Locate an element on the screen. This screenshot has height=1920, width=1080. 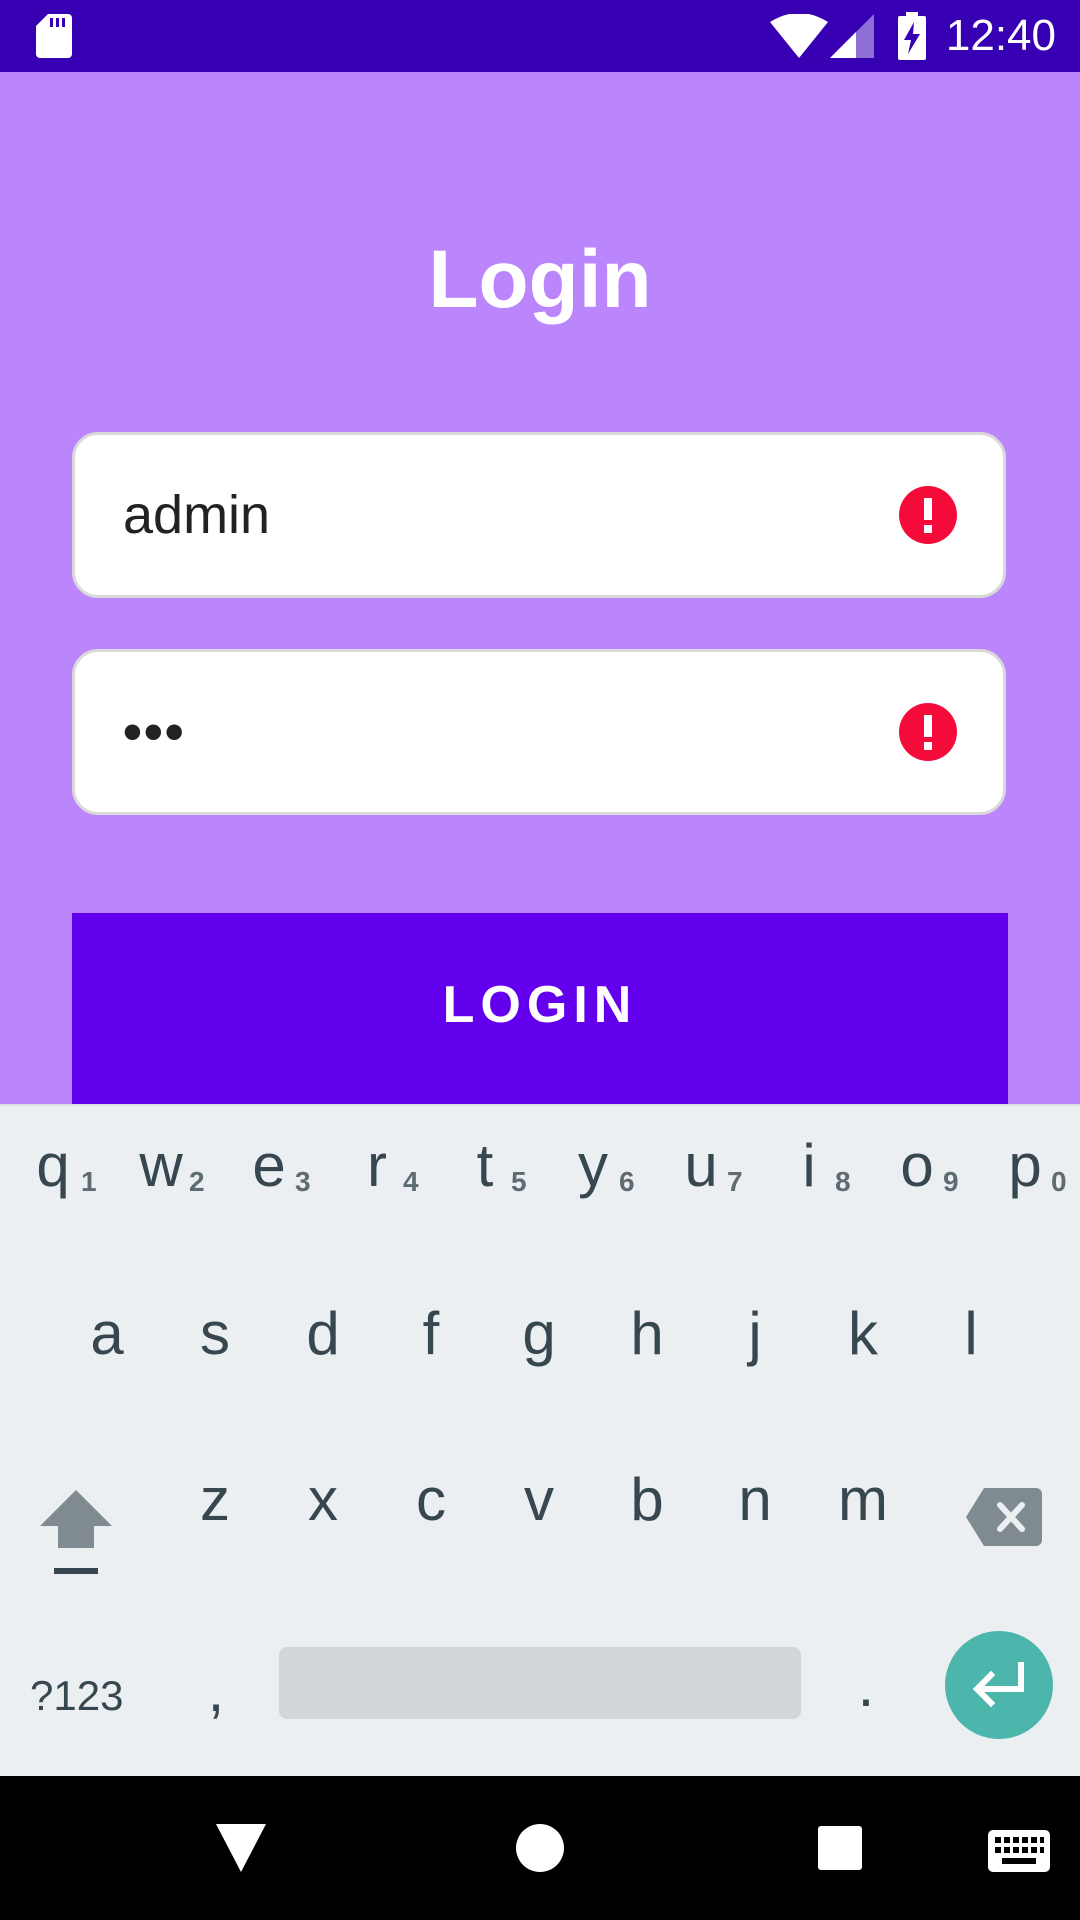
password-field: ••• is located at coordinates (539, 732).